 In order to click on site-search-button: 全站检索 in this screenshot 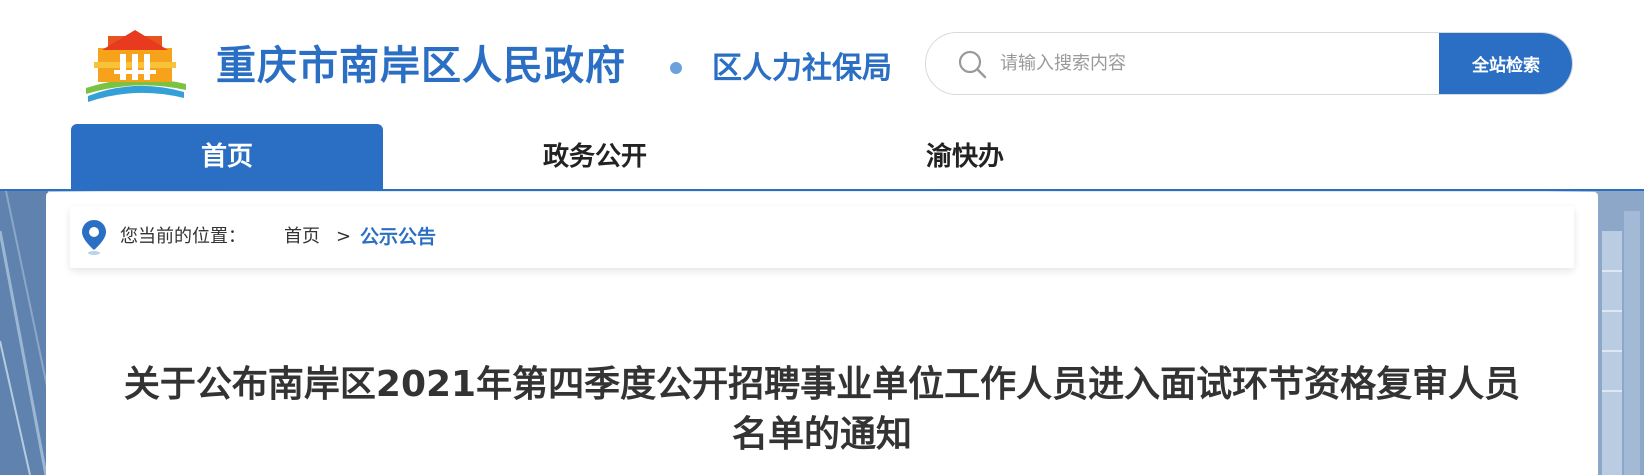, I will do `click(1505, 63)`.